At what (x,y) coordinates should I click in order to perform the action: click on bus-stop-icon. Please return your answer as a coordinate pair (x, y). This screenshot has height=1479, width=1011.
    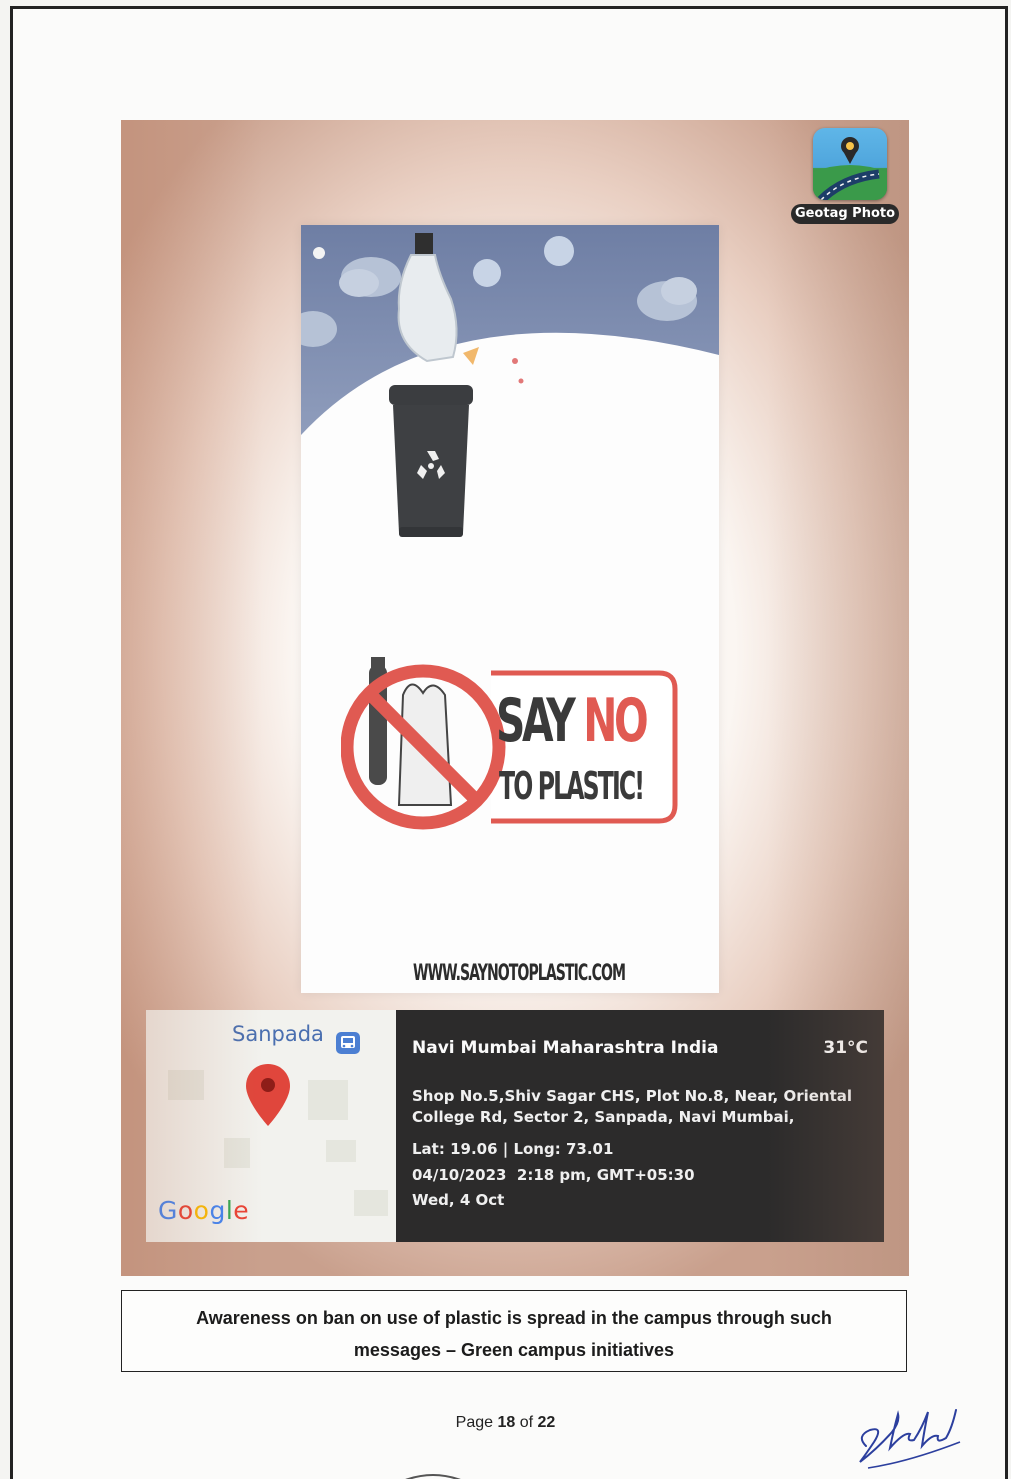
    Looking at the image, I should click on (348, 1043).